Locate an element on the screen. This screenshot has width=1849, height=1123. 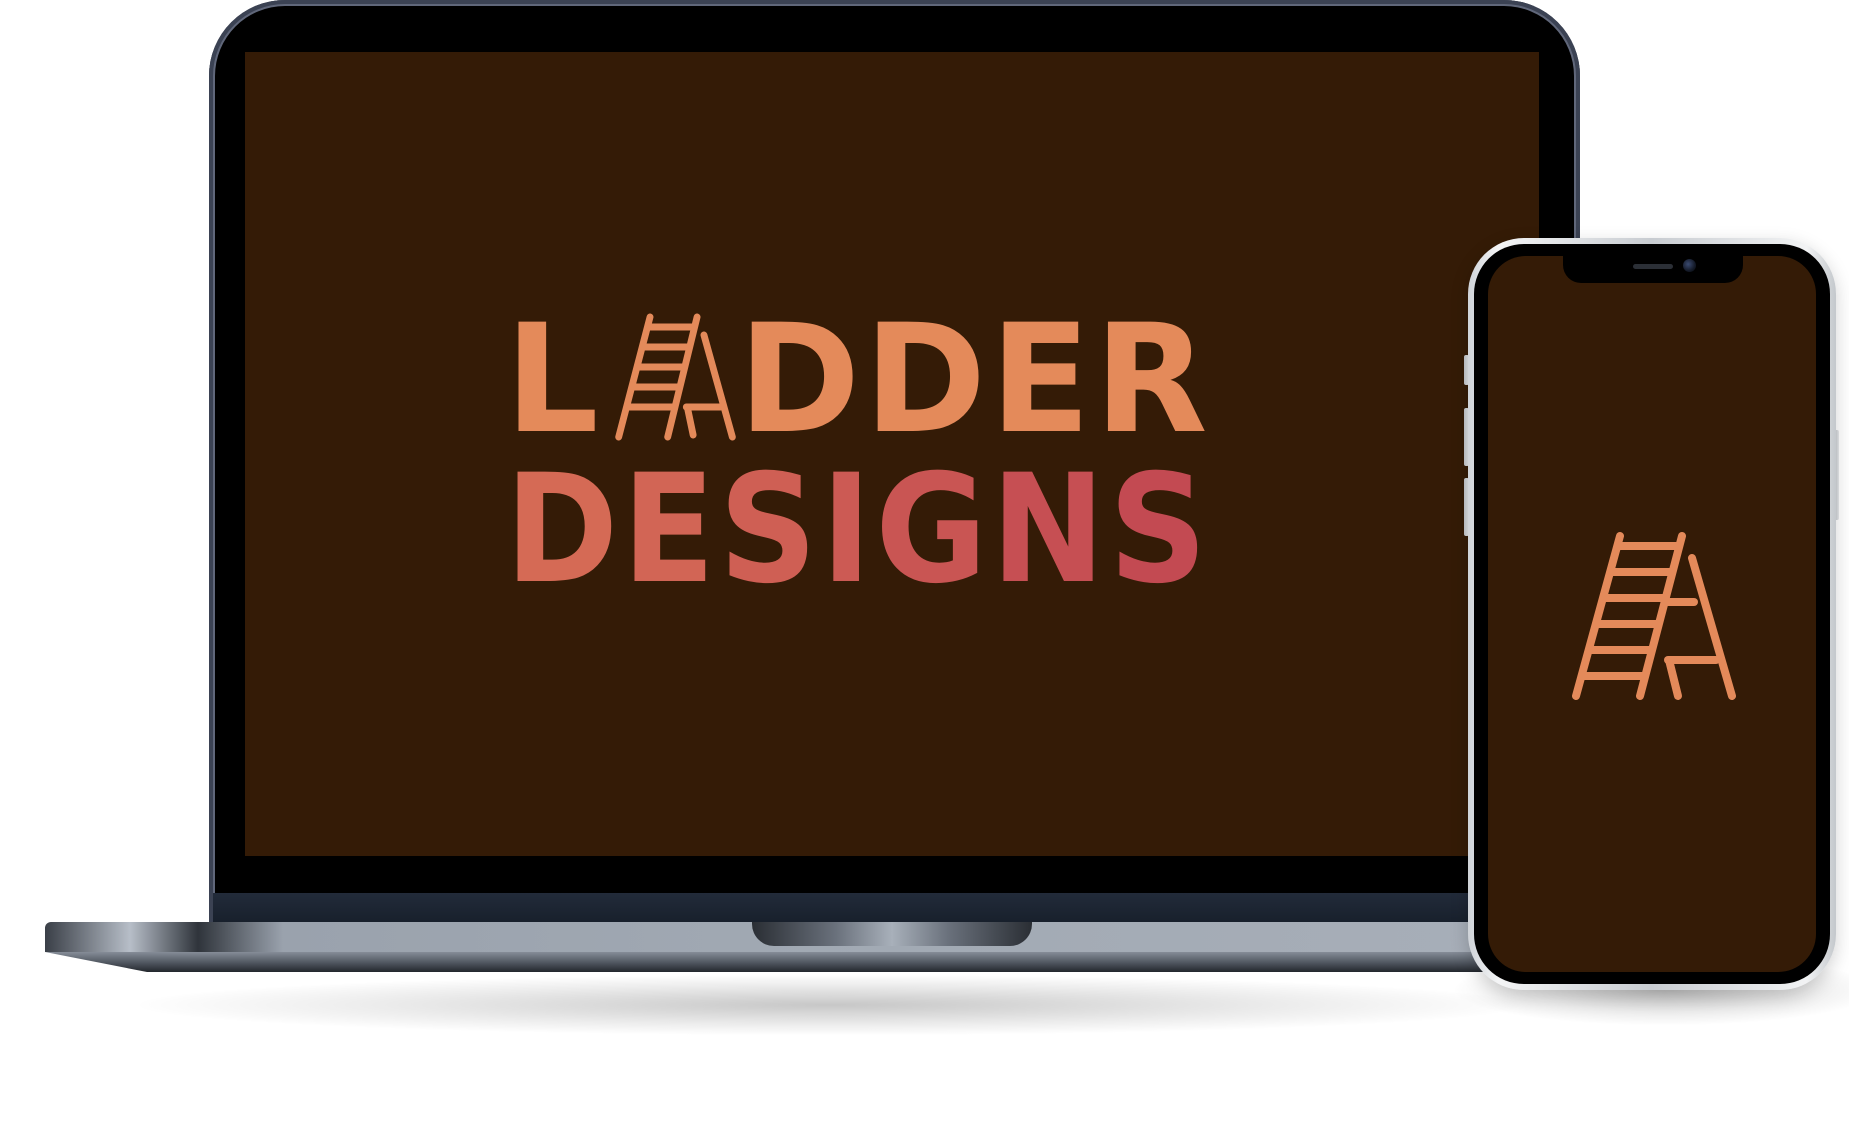
logo-line-2: DESIGNS is located at coordinates (869, 530).